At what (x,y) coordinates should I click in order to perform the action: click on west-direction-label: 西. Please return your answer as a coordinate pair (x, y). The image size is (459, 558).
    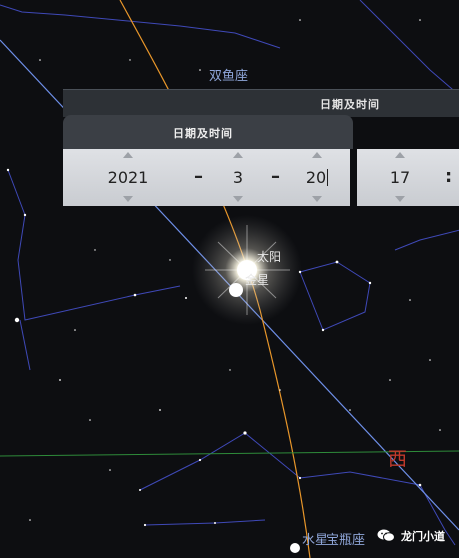
    Looking at the image, I should click on (398, 459).